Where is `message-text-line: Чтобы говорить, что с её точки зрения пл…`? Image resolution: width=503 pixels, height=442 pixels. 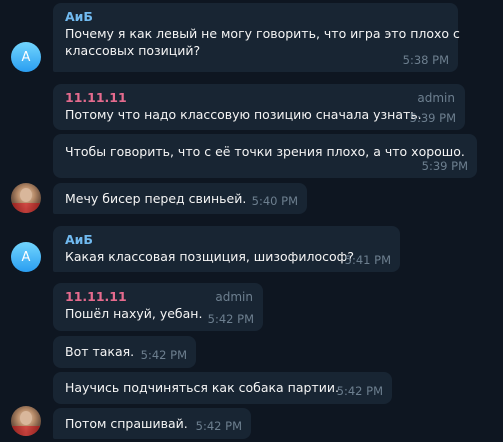 message-text-line: Чтобы говорить, что с её точки зрения пл… is located at coordinates (265, 151).